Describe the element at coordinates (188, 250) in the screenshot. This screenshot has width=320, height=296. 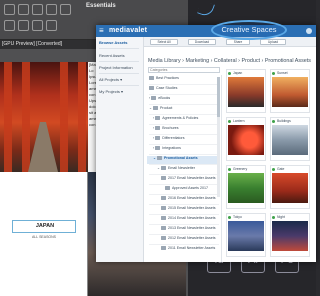
I see `tree-item: 2011 Email Newsletter Assets` at that location.